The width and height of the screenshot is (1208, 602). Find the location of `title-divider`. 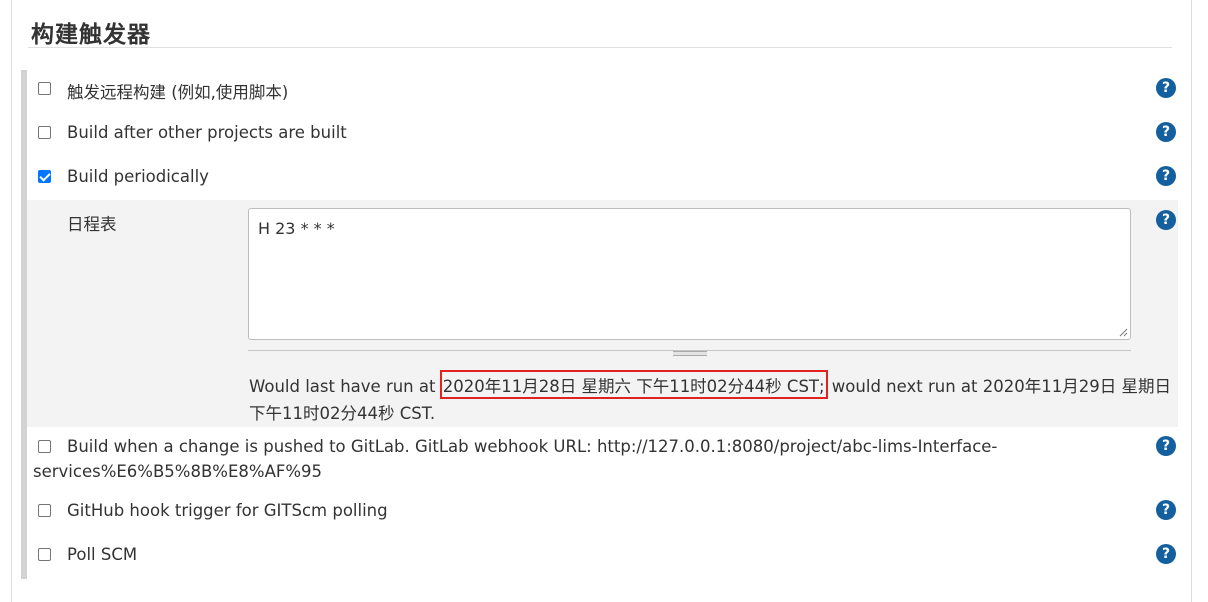

title-divider is located at coordinates (600, 47).